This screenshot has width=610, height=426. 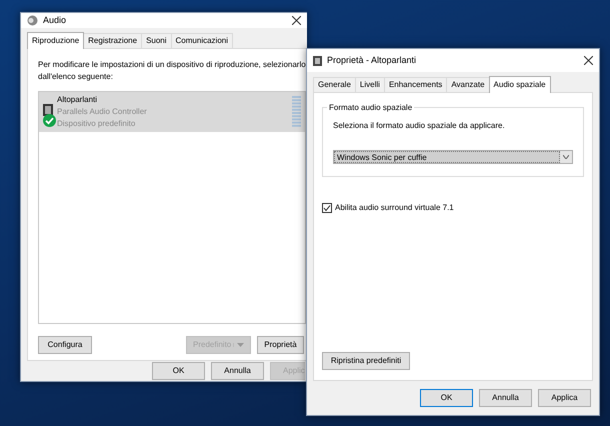 I want to click on button: Proprietà, so click(x=280, y=345).